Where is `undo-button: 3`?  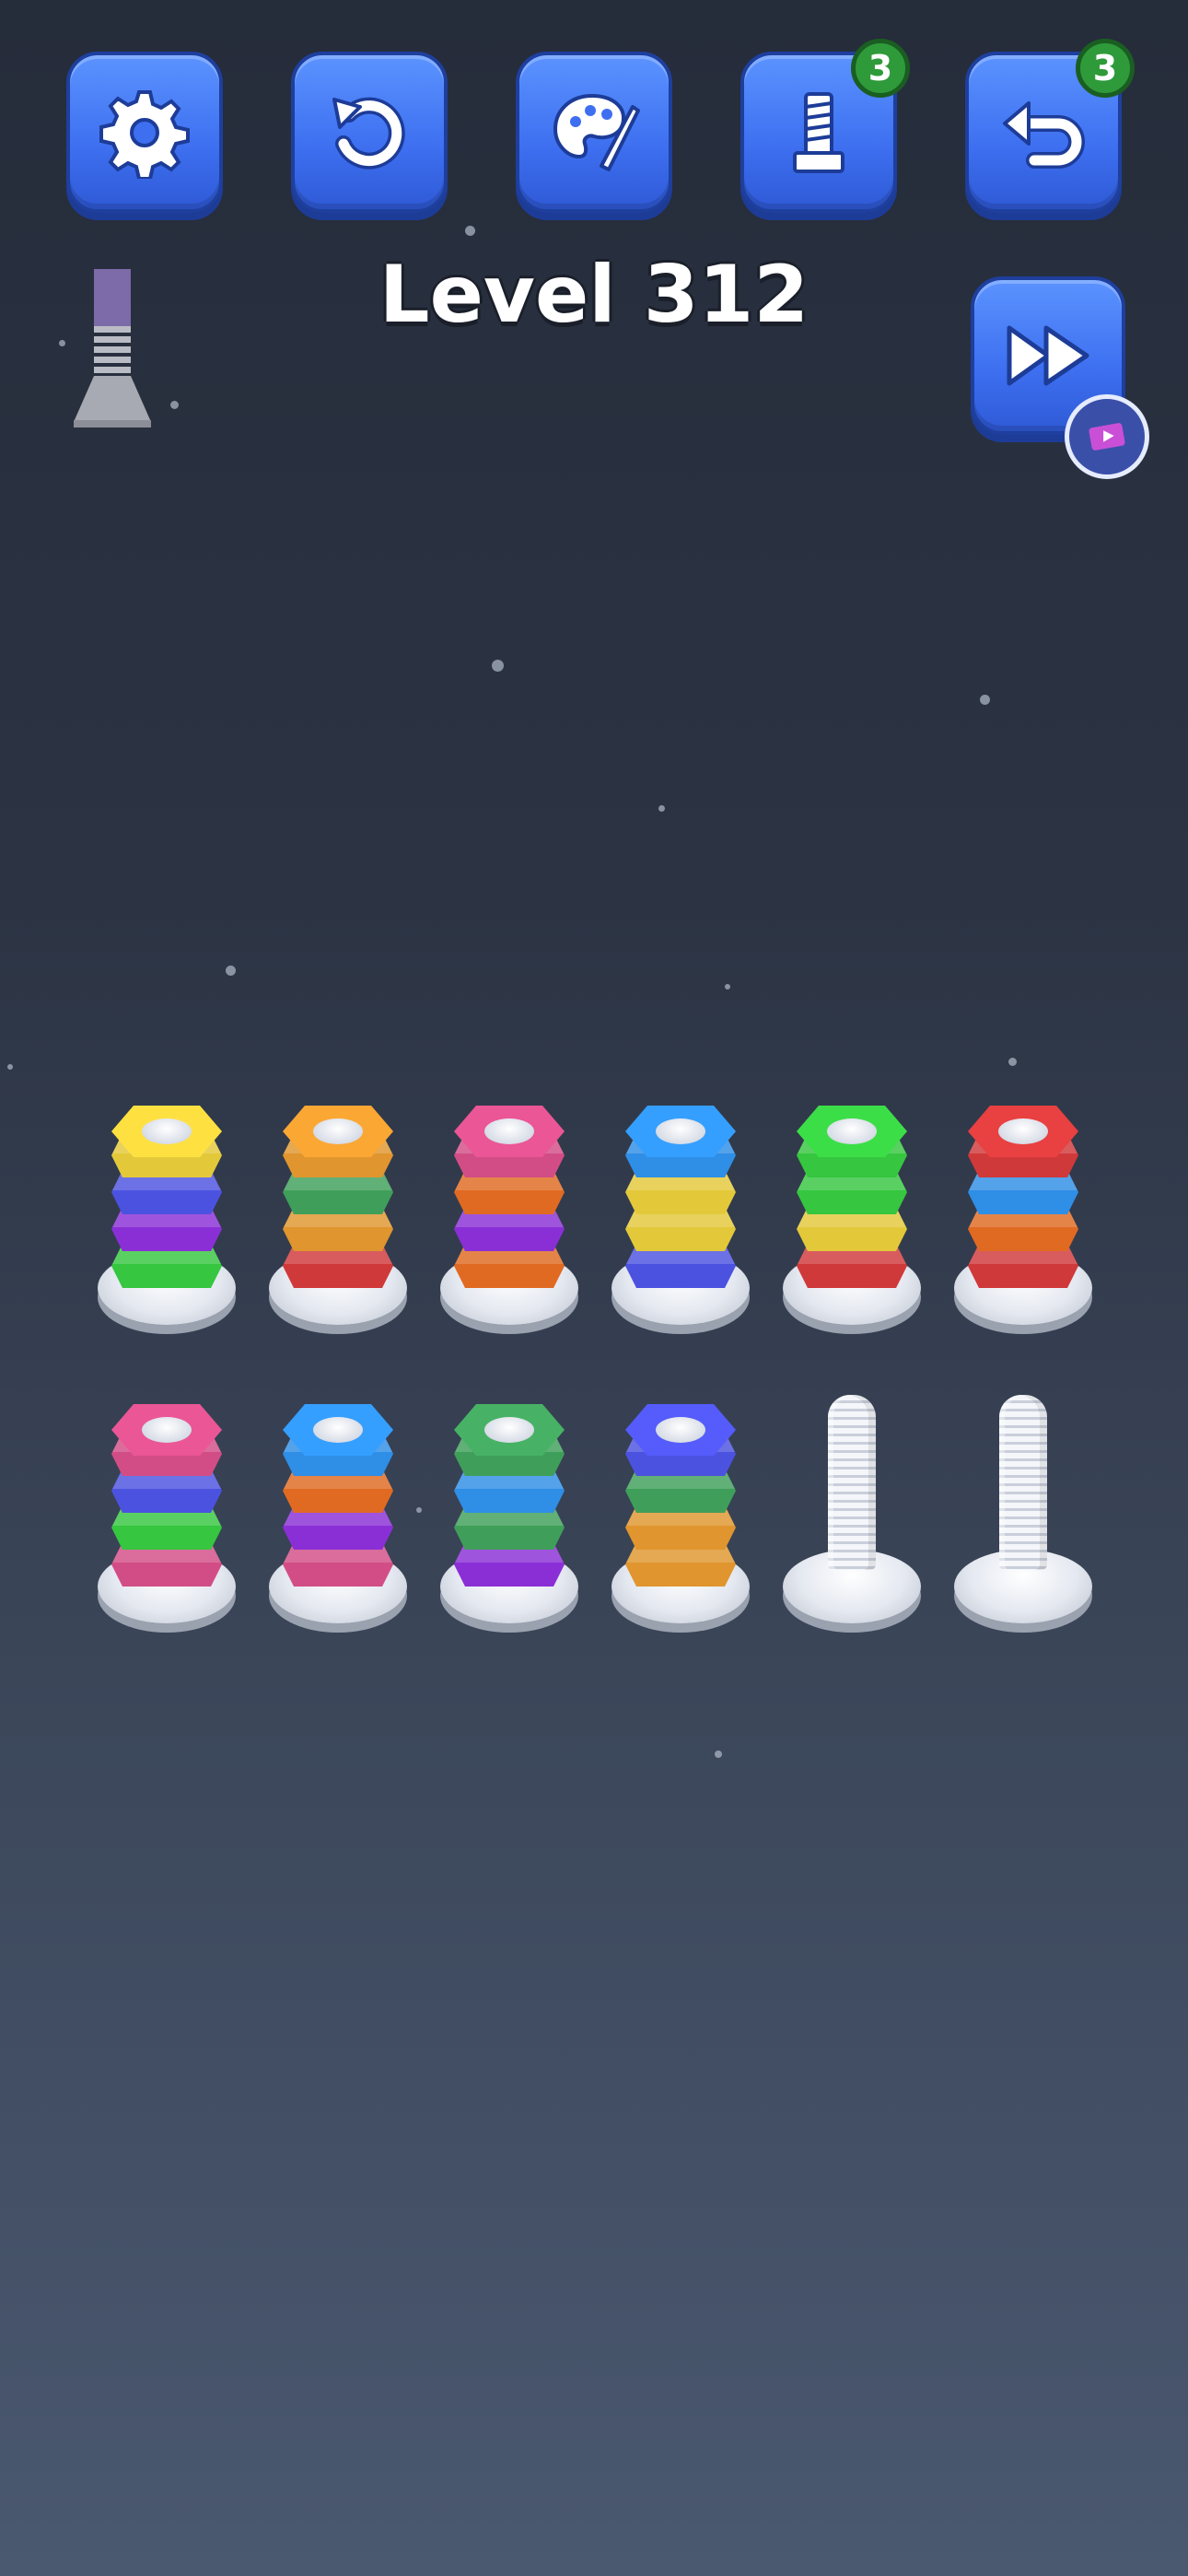 undo-button: 3 is located at coordinates (1050, 126).